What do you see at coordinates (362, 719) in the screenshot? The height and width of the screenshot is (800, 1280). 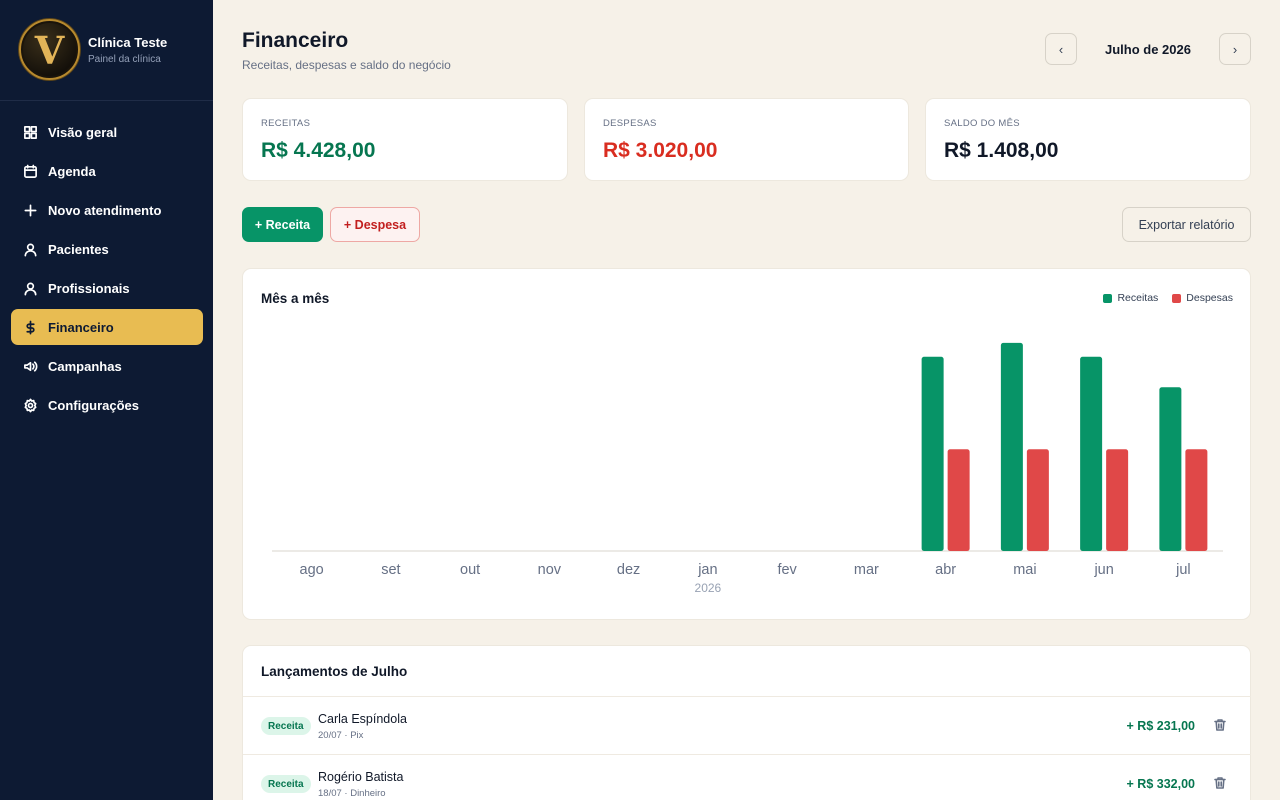 I see `transaction-name: Carla Espíndola` at bounding box center [362, 719].